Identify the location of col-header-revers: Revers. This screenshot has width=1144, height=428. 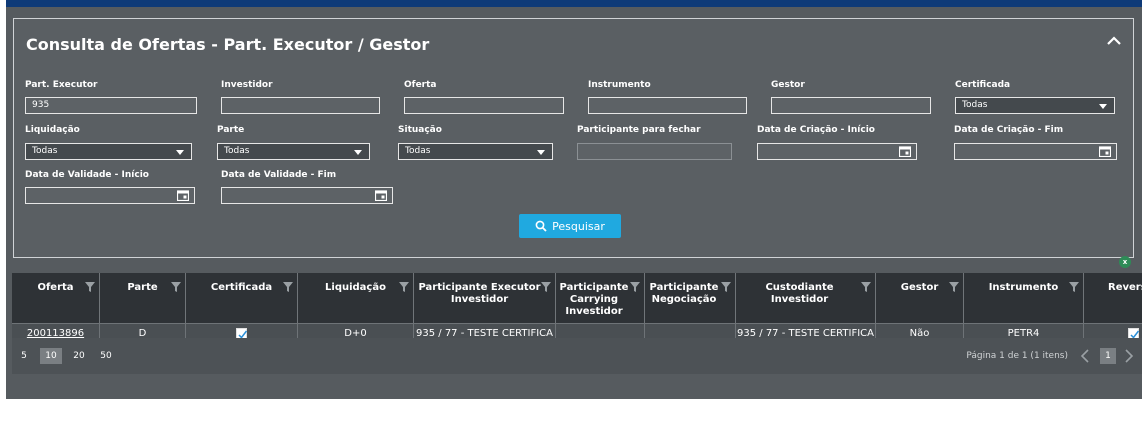
(1113, 298).